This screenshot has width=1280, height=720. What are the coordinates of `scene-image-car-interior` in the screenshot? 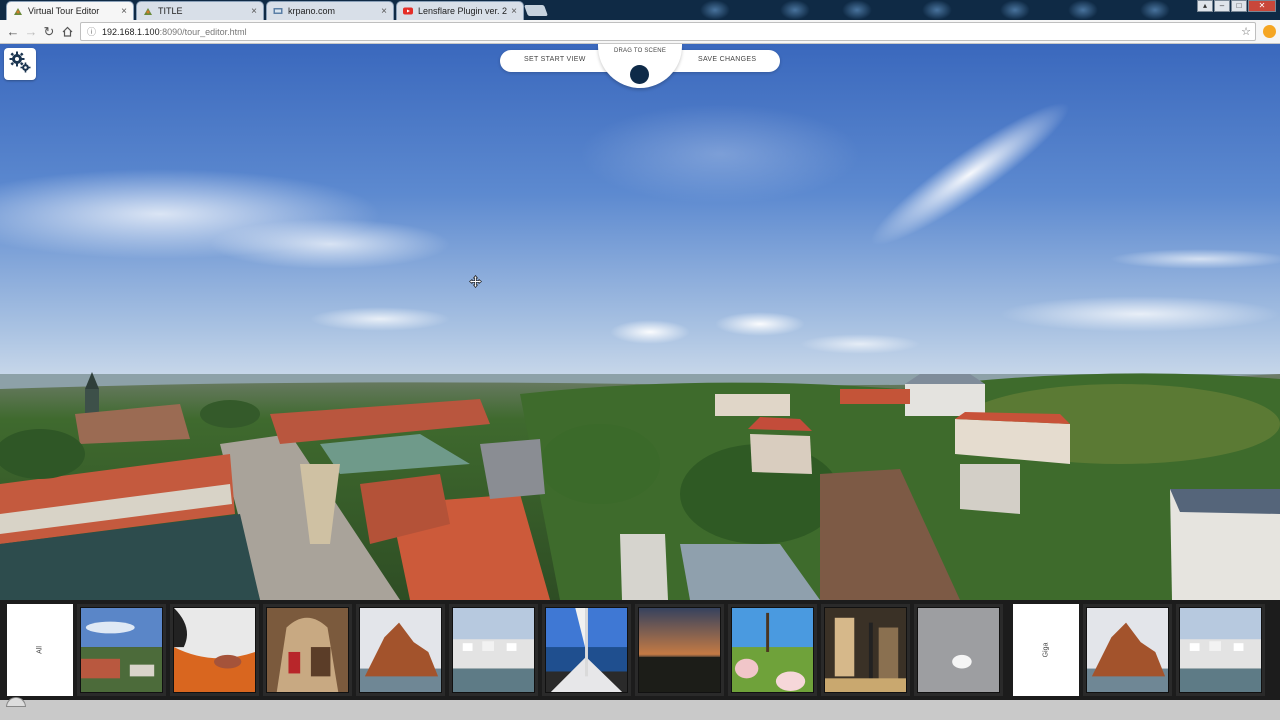 It's located at (214, 650).